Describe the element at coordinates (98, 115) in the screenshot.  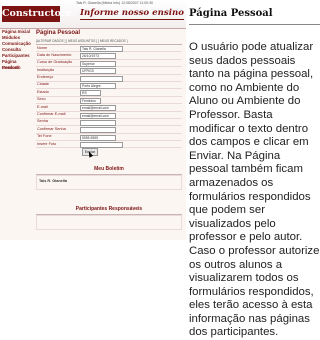
I see `confirm-email-field: email@email.com` at that location.